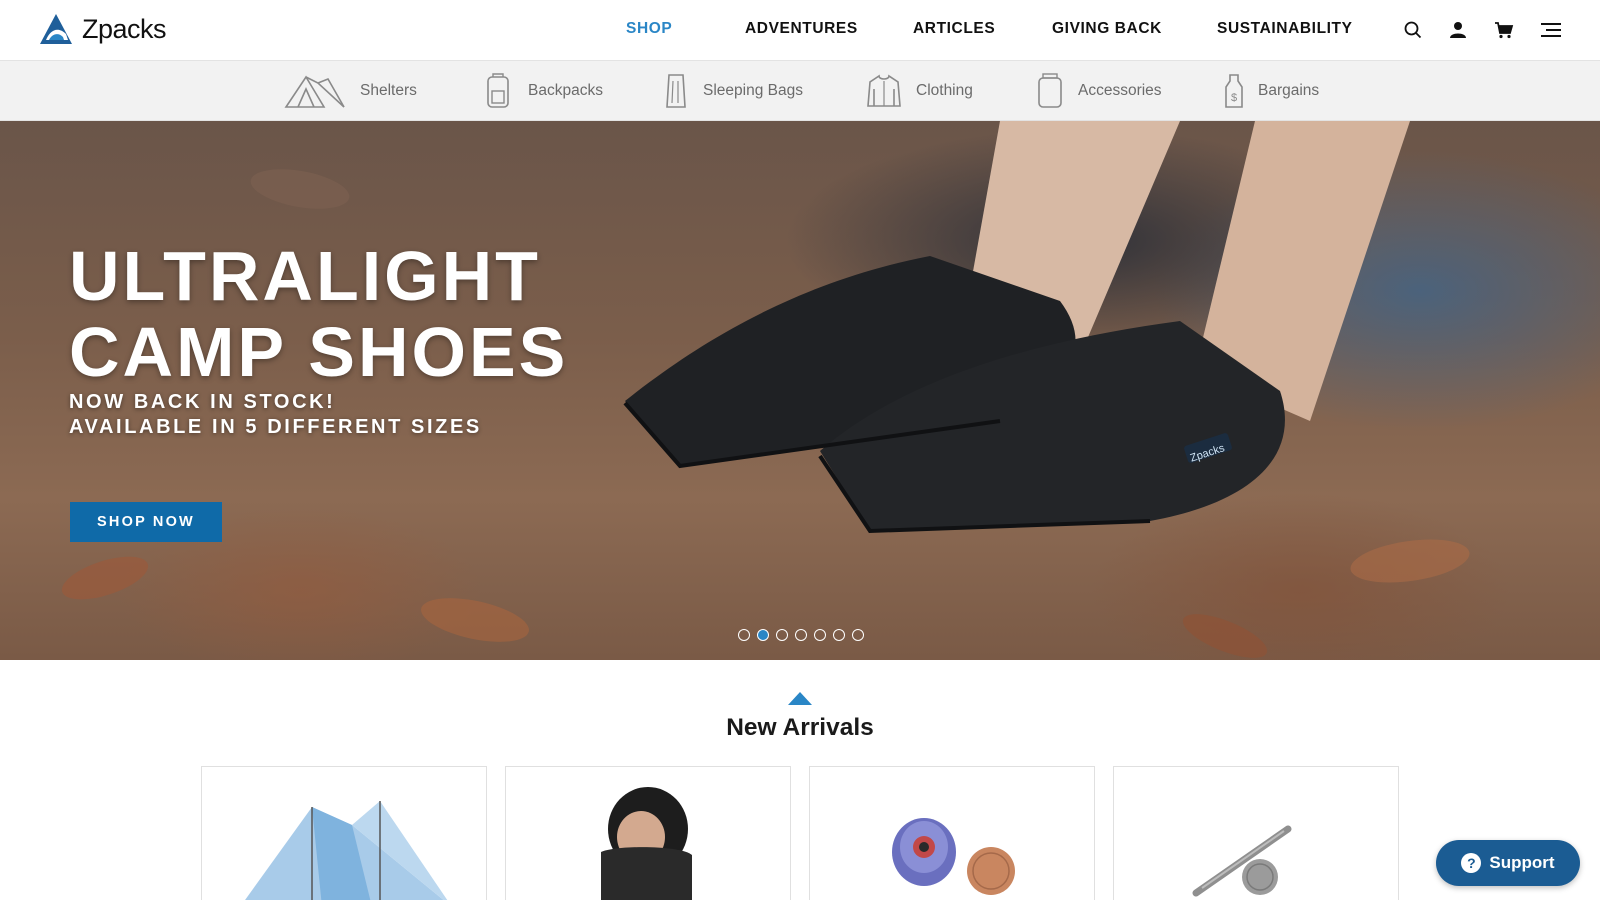 The image size is (1600, 900). I want to click on blue-tent-image, so click(346, 850).